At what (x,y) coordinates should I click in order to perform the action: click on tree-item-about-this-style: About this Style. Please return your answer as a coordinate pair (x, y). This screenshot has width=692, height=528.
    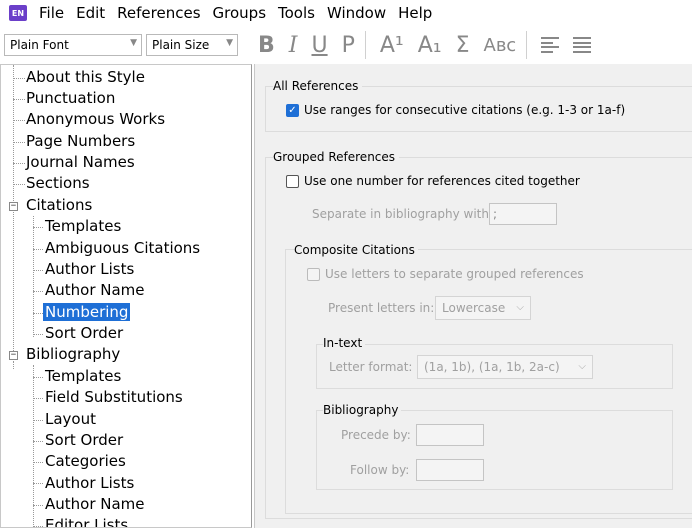
    Looking at the image, I should click on (85, 77).